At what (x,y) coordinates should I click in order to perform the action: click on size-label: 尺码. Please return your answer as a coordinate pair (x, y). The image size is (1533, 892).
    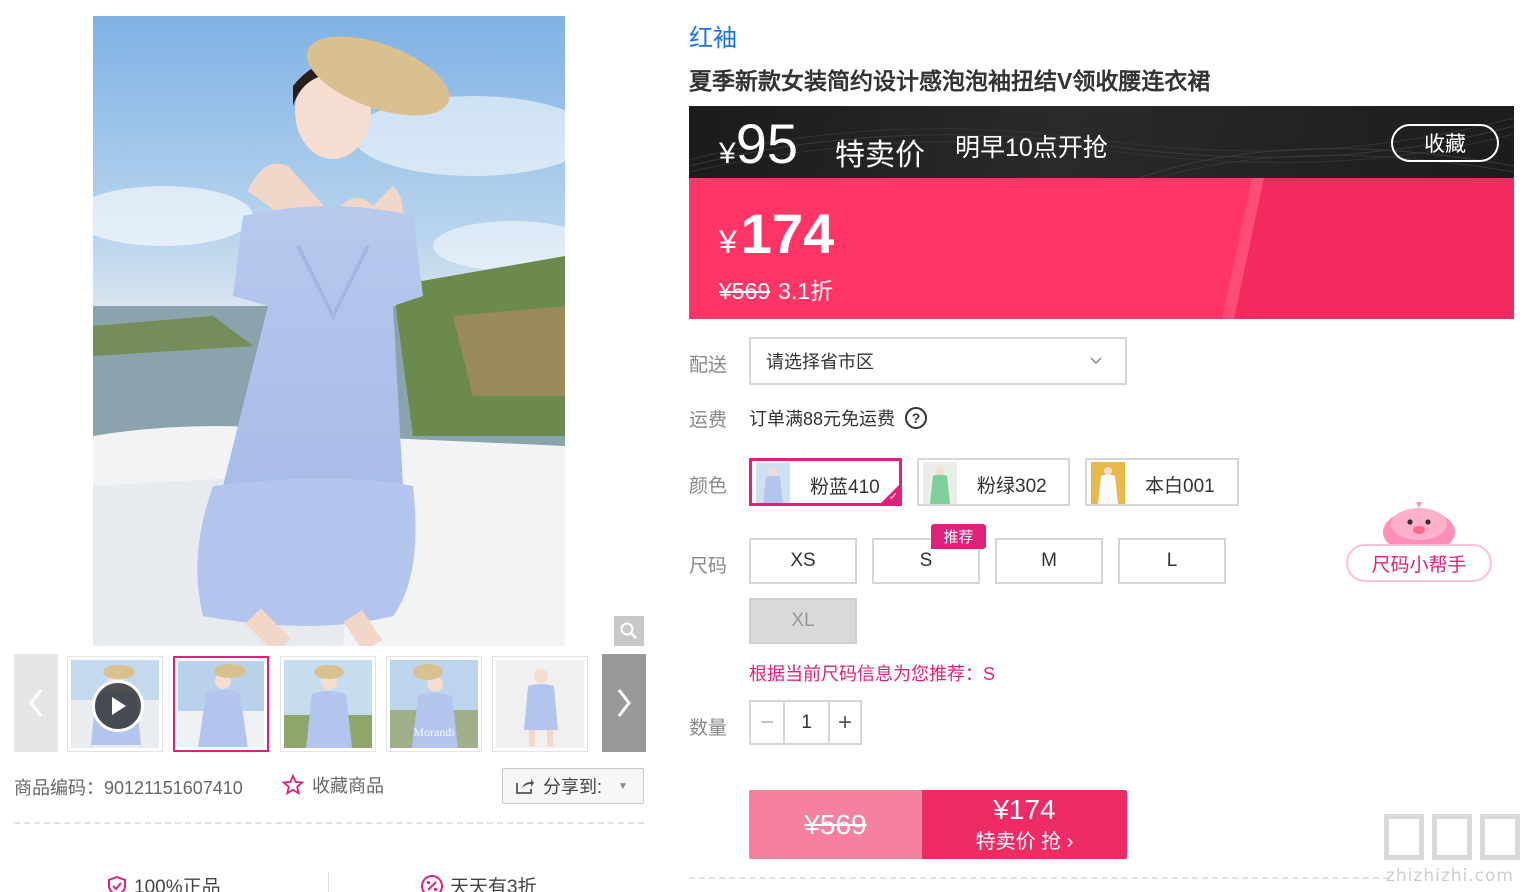
    Looking at the image, I should click on (708, 566).